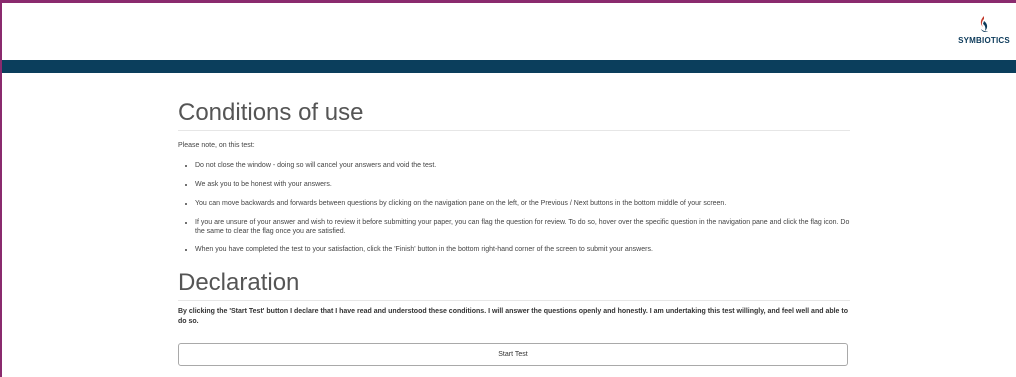 The height and width of the screenshot is (377, 1016). I want to click on navbar, so click(509, 66).